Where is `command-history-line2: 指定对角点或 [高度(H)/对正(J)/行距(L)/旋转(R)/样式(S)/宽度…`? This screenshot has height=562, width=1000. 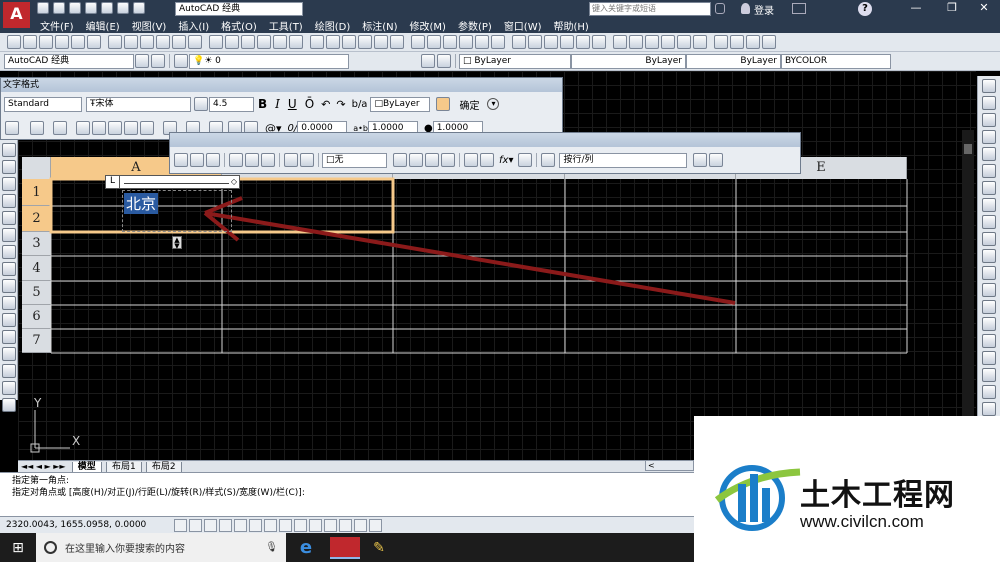 command-history-line2: 指定对角点或 [高度(H)/对正(J)/行距(L)/旋转(R)/样式(S)/宽度… is located at coordinates (158, 493).